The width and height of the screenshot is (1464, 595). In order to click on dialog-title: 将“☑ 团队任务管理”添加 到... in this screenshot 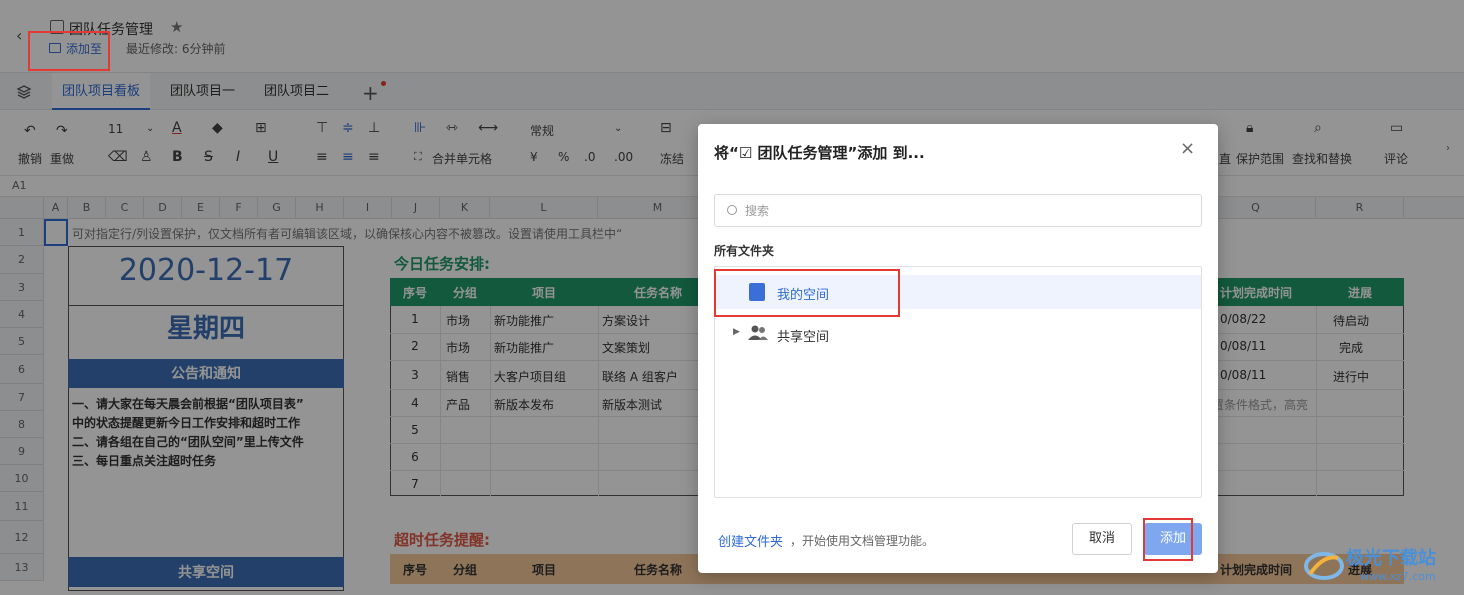, I will do `click(819, 153)`.